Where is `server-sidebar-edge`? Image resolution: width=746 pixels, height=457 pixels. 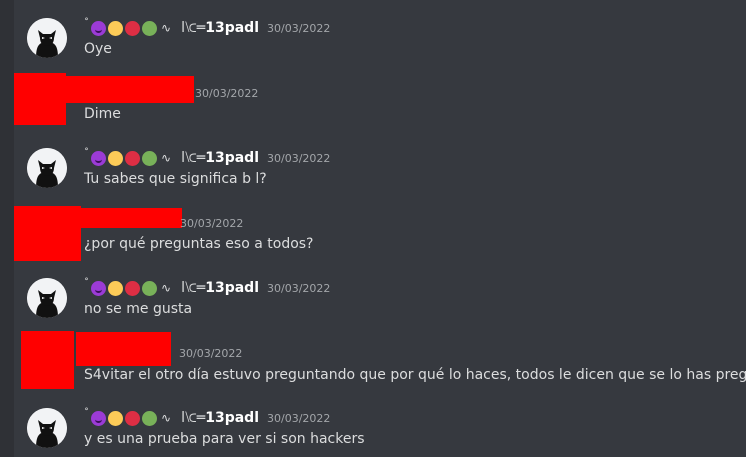 server-sidebar-edge is located at coordinates (7, 228).